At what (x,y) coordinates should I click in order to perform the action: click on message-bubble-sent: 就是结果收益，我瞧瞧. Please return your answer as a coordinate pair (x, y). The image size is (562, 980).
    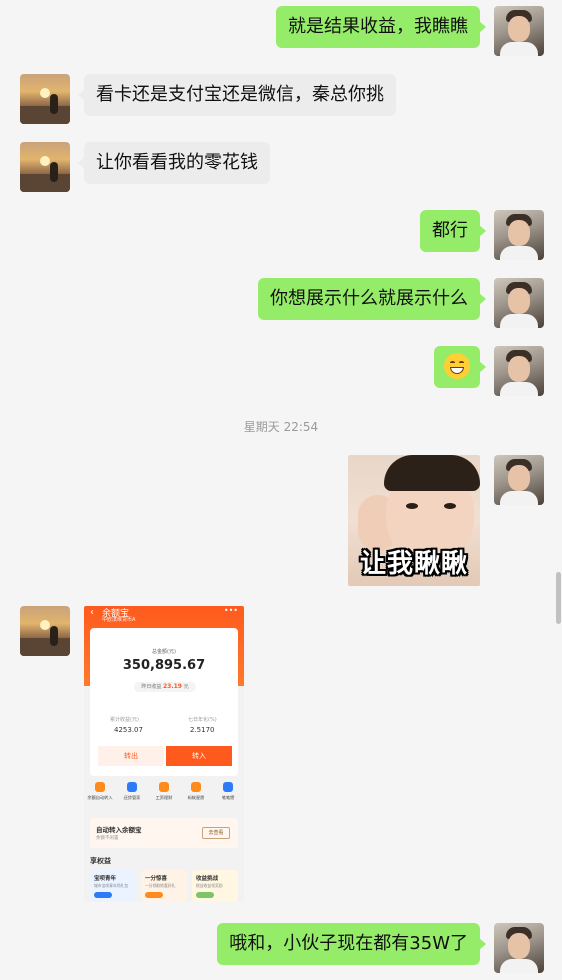
    Looking at the image, I should click on (381, 27).